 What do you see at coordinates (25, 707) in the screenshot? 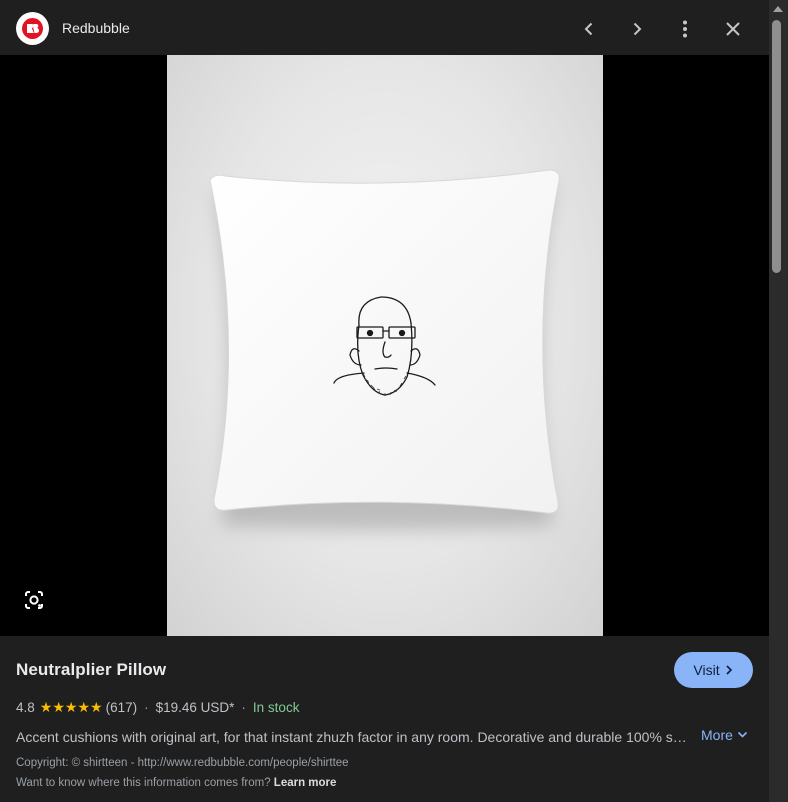
I see `rating-value: 4.8` at bounding box center [25, 707].